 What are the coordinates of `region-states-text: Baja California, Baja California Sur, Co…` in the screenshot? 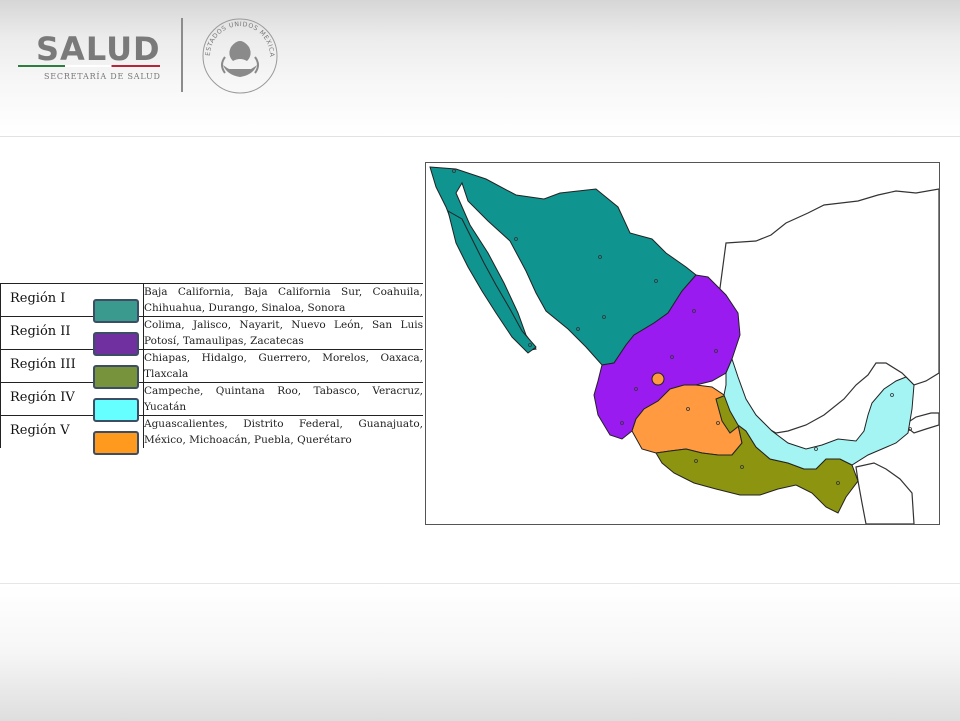 It's located at (283, 300).